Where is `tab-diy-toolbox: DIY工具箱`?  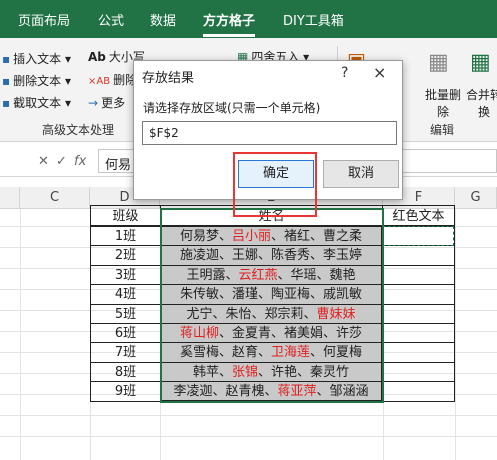 tab-diy-toolbox: DIY工具箱 is located at coordinates (313, 19).